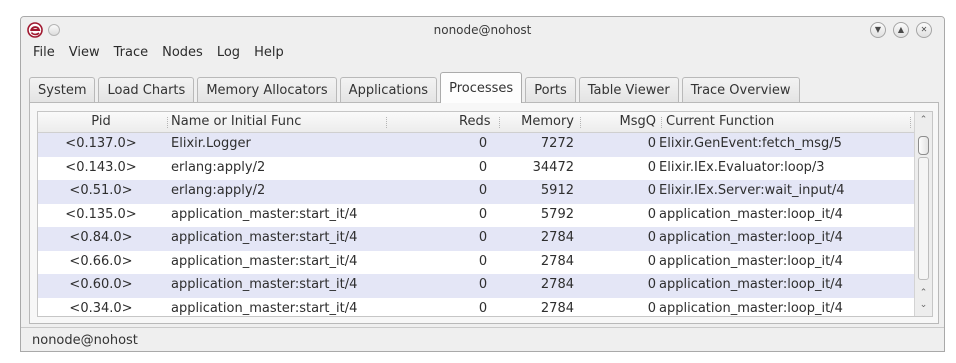 Image resolution: width=956 pixels, height=363 pixels. I want to click on menu-help: Help, so click(269, 52).